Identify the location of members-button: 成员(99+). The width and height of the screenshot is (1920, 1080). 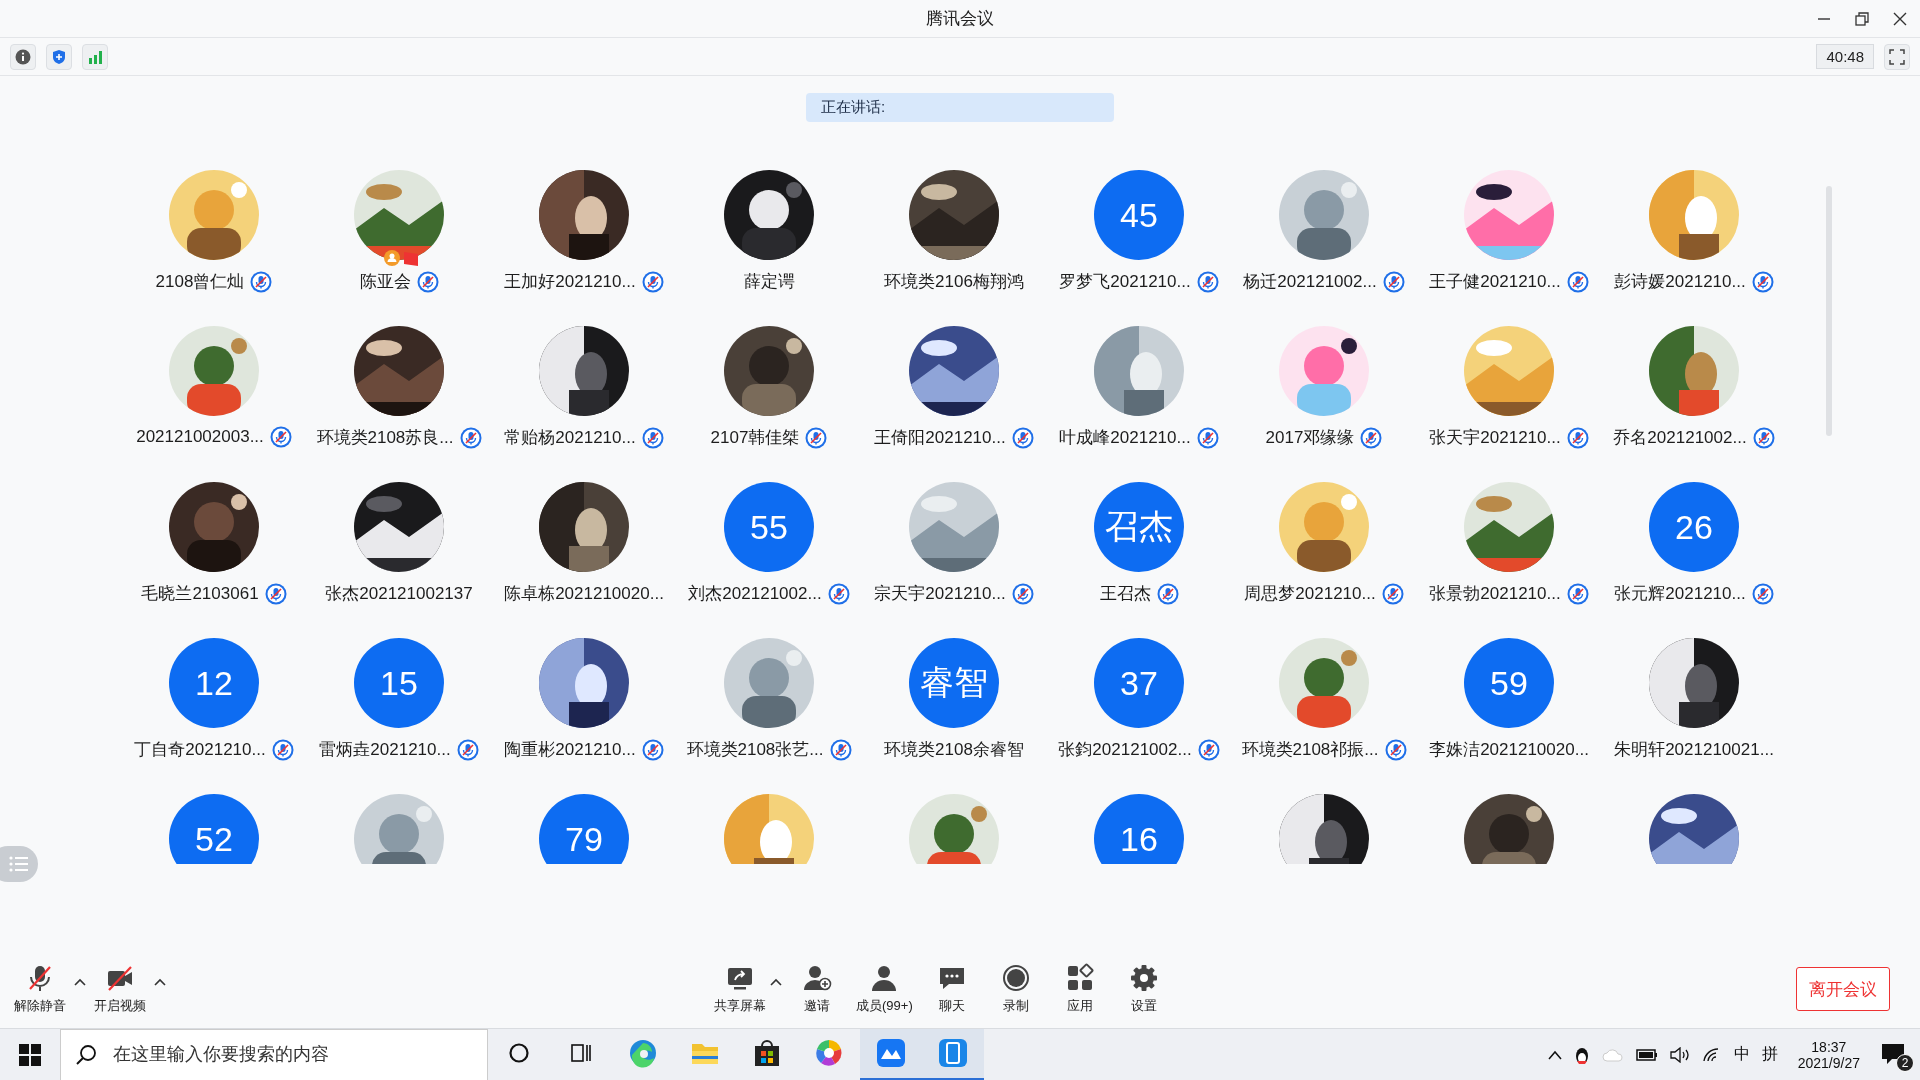
(884, 989).